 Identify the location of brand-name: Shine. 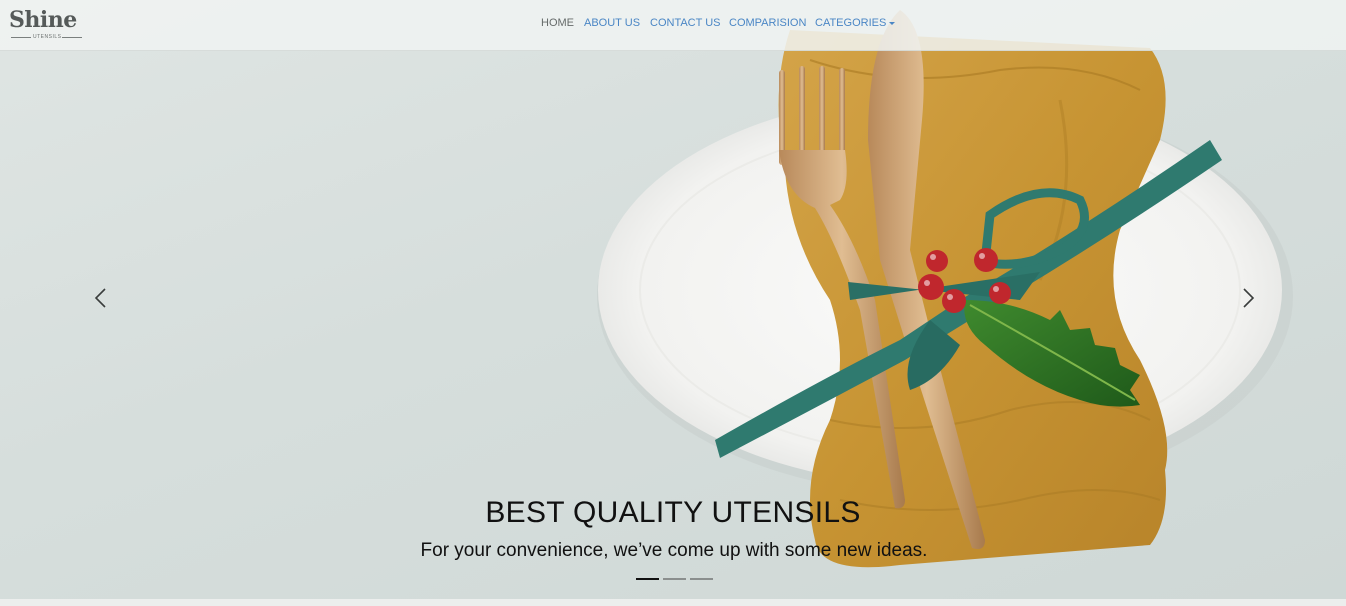
(43, 20).